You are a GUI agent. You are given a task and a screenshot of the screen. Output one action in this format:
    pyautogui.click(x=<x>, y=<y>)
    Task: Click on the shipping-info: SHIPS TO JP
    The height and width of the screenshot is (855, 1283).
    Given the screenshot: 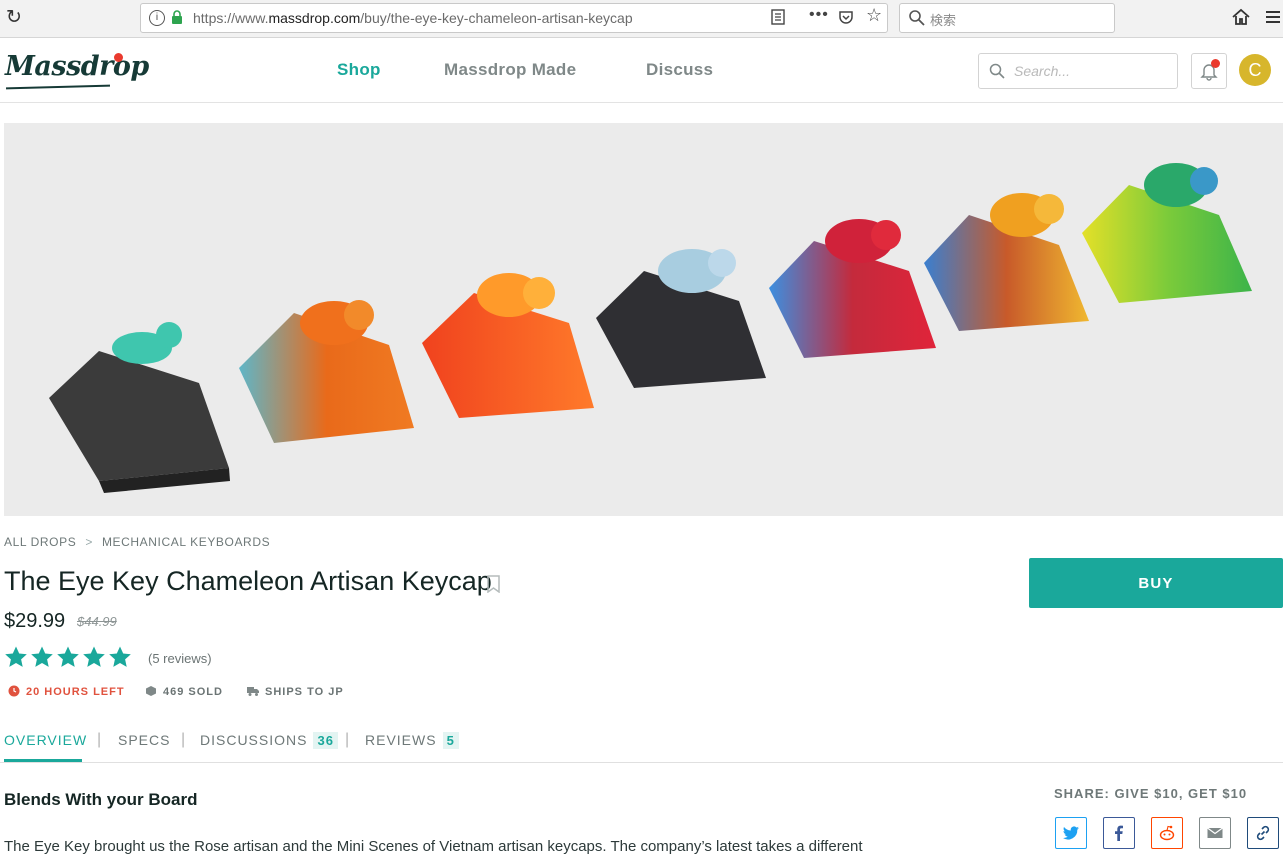 What is the action you would take?
    pyautogui.click(x=295, y=692)
    